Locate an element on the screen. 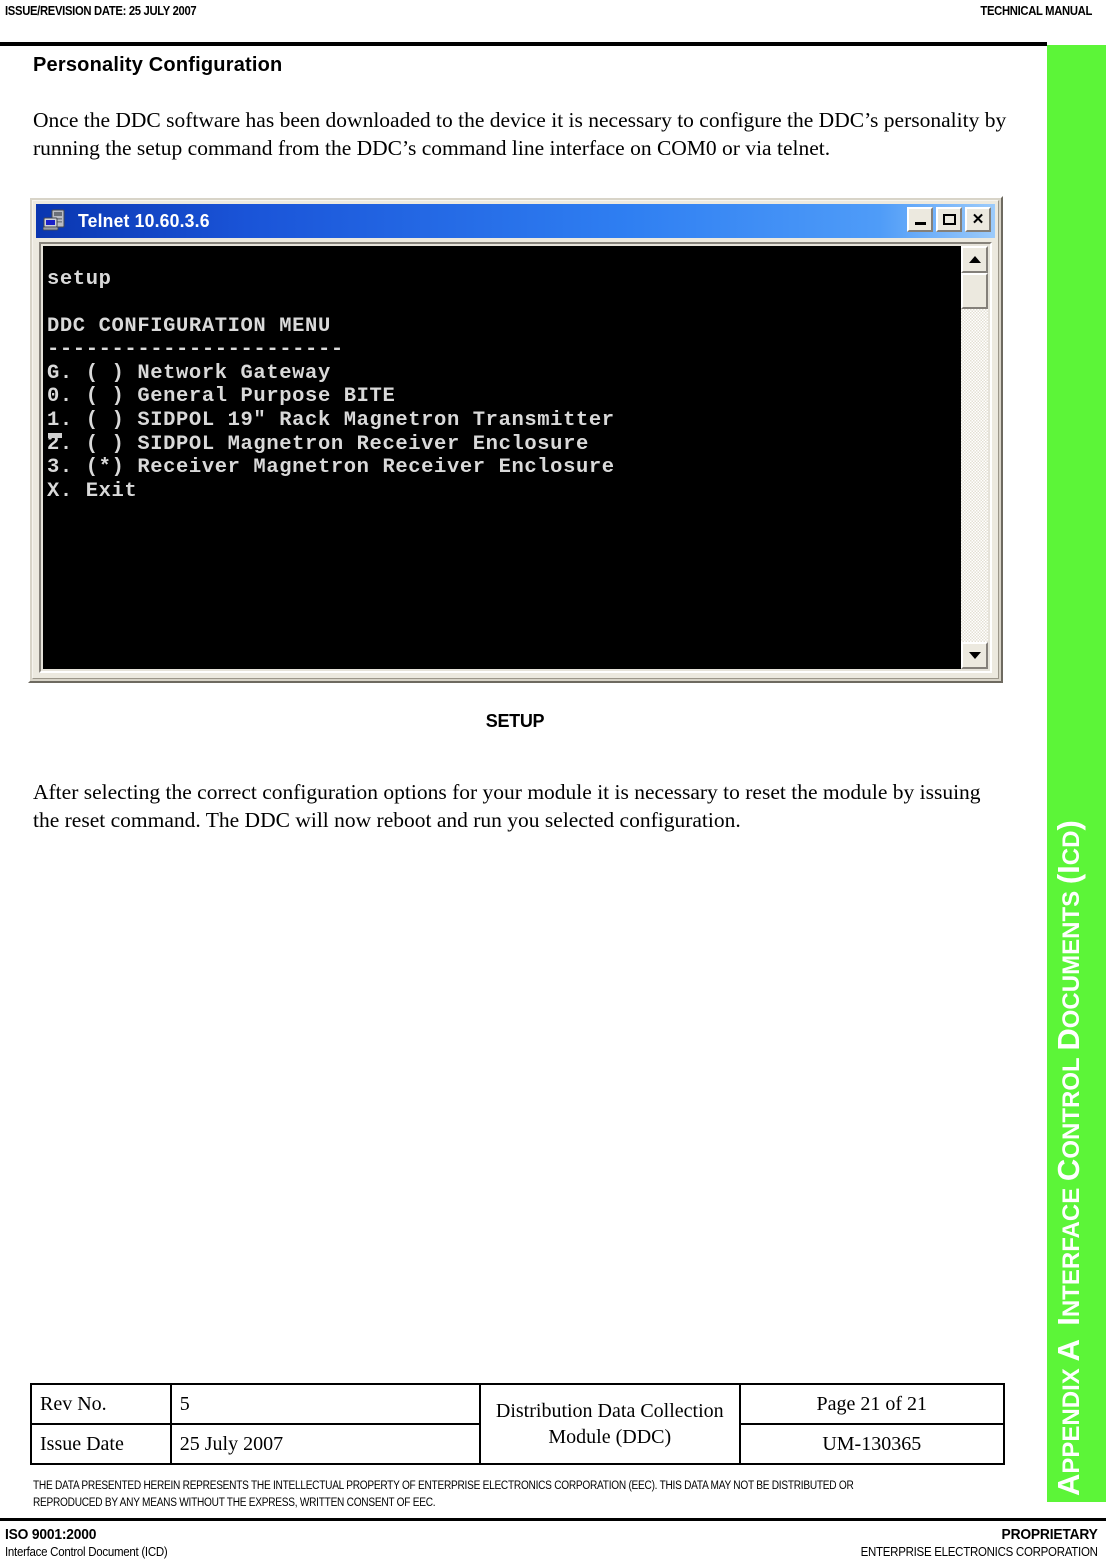 The width and height of the screenshot is (1106, 1562). telnet-computer-icon is located at coordinates (55, 221).